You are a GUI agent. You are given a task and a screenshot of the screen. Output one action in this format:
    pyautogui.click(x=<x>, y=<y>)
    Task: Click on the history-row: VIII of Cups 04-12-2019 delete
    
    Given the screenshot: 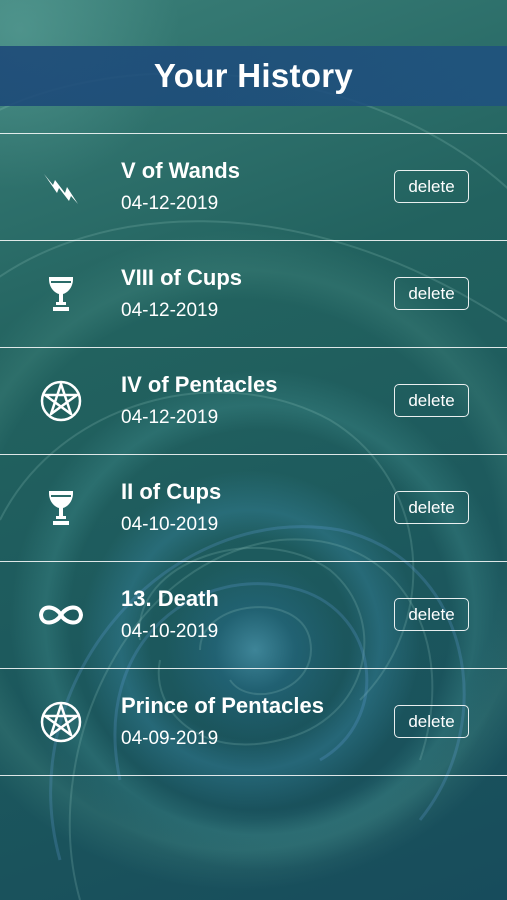 What is the action you would take?
    pyautogui.click(x=253, y=293)
    